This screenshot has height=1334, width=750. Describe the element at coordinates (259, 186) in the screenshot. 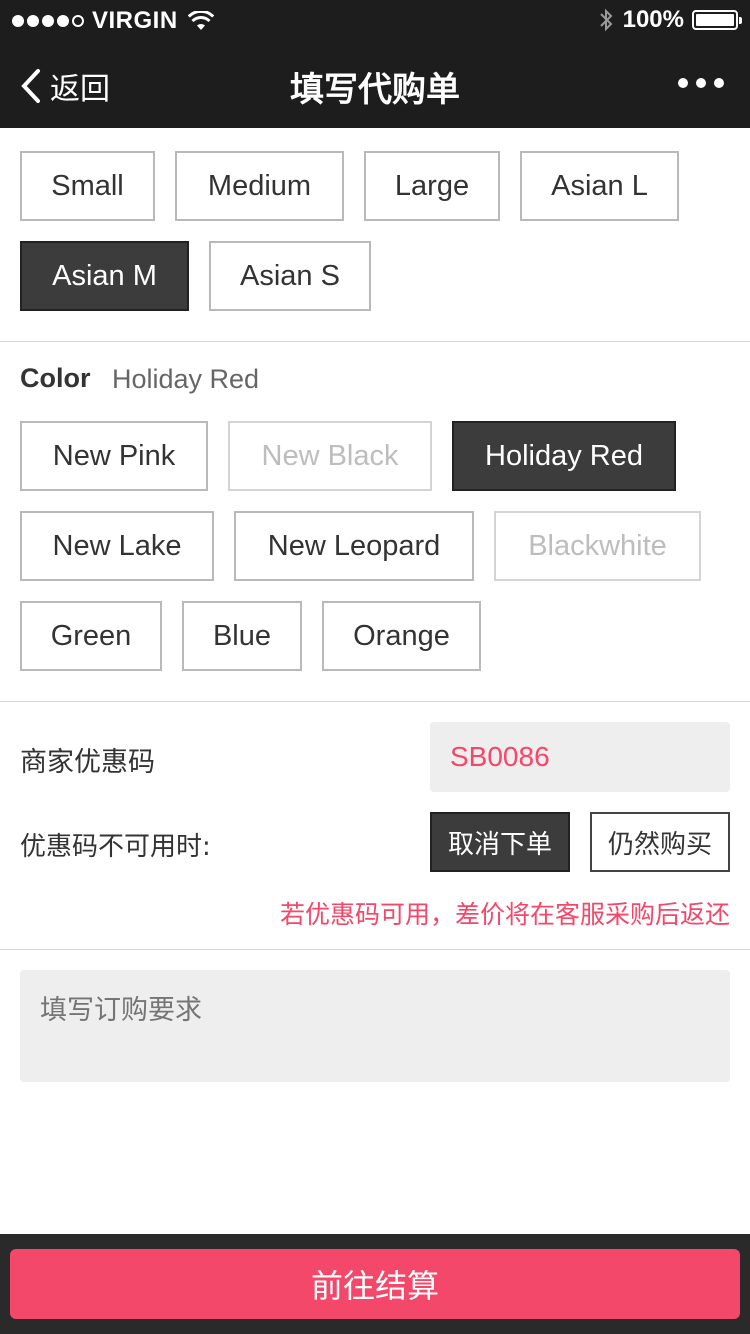

I see `size-option-medium: Medium` at that location.